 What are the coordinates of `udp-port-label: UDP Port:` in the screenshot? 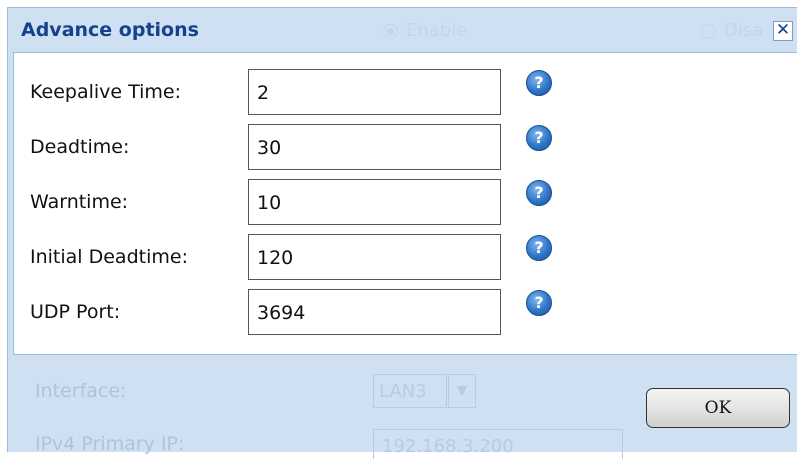 It's located at (75, 312).